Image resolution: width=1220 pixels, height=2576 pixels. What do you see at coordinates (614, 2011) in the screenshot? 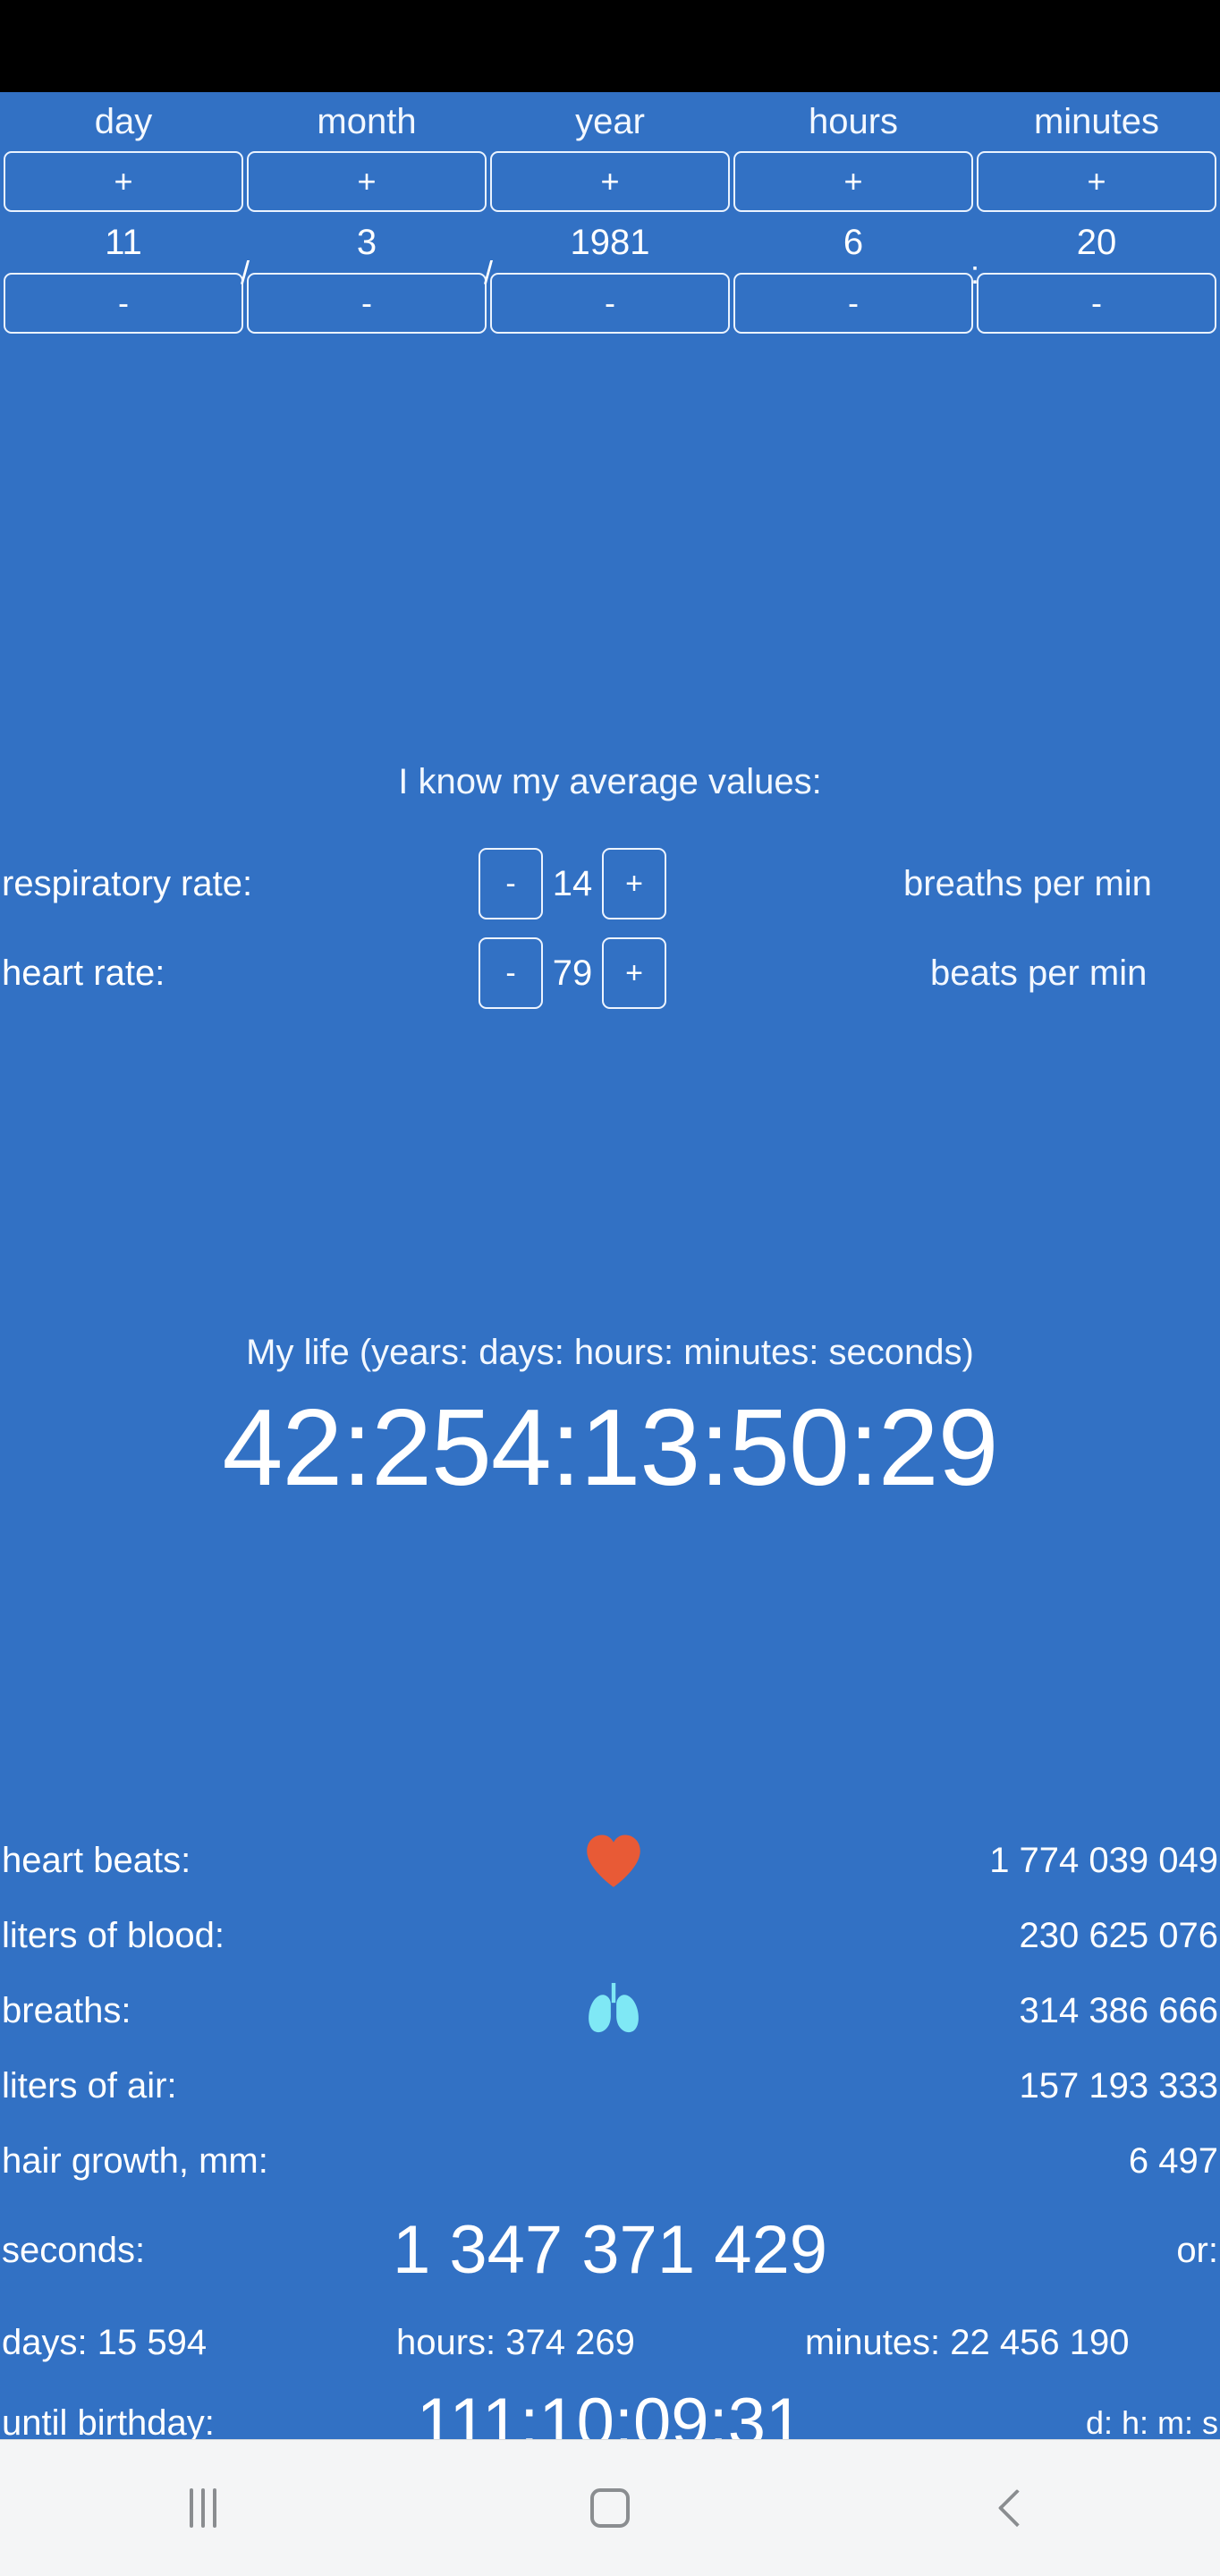
I see `lungs-icon` at bounding box center [614, 2011].